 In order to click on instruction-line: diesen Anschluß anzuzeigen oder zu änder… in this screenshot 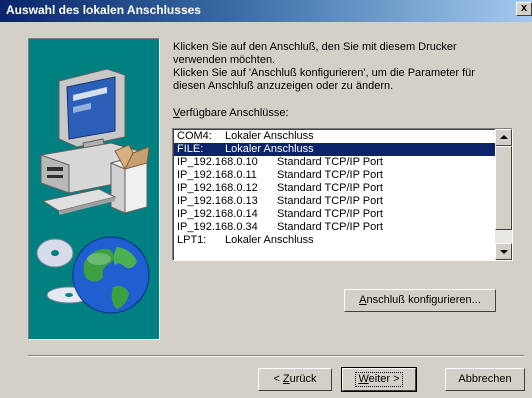, I will do `click(283, 86)`.